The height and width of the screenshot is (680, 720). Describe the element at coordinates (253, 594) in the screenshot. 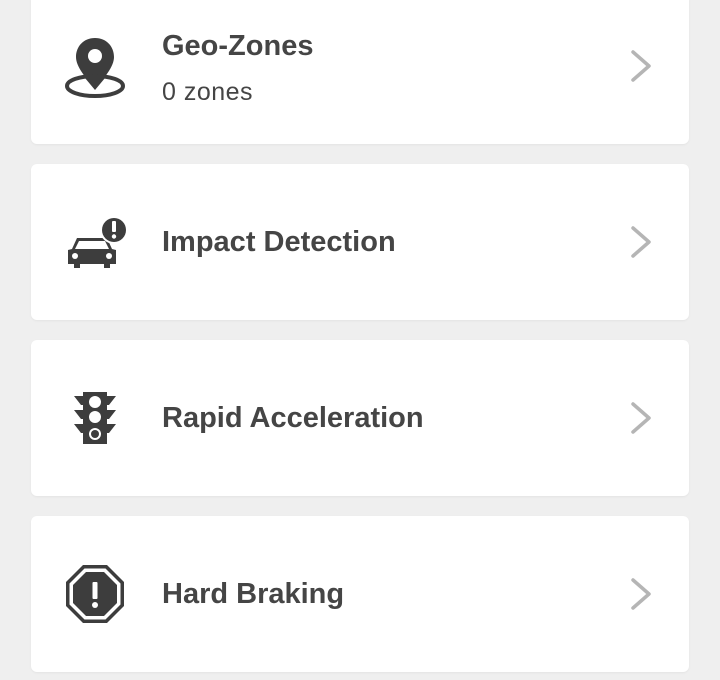

I see `hard-braking-title: Hard Braking` at that location.